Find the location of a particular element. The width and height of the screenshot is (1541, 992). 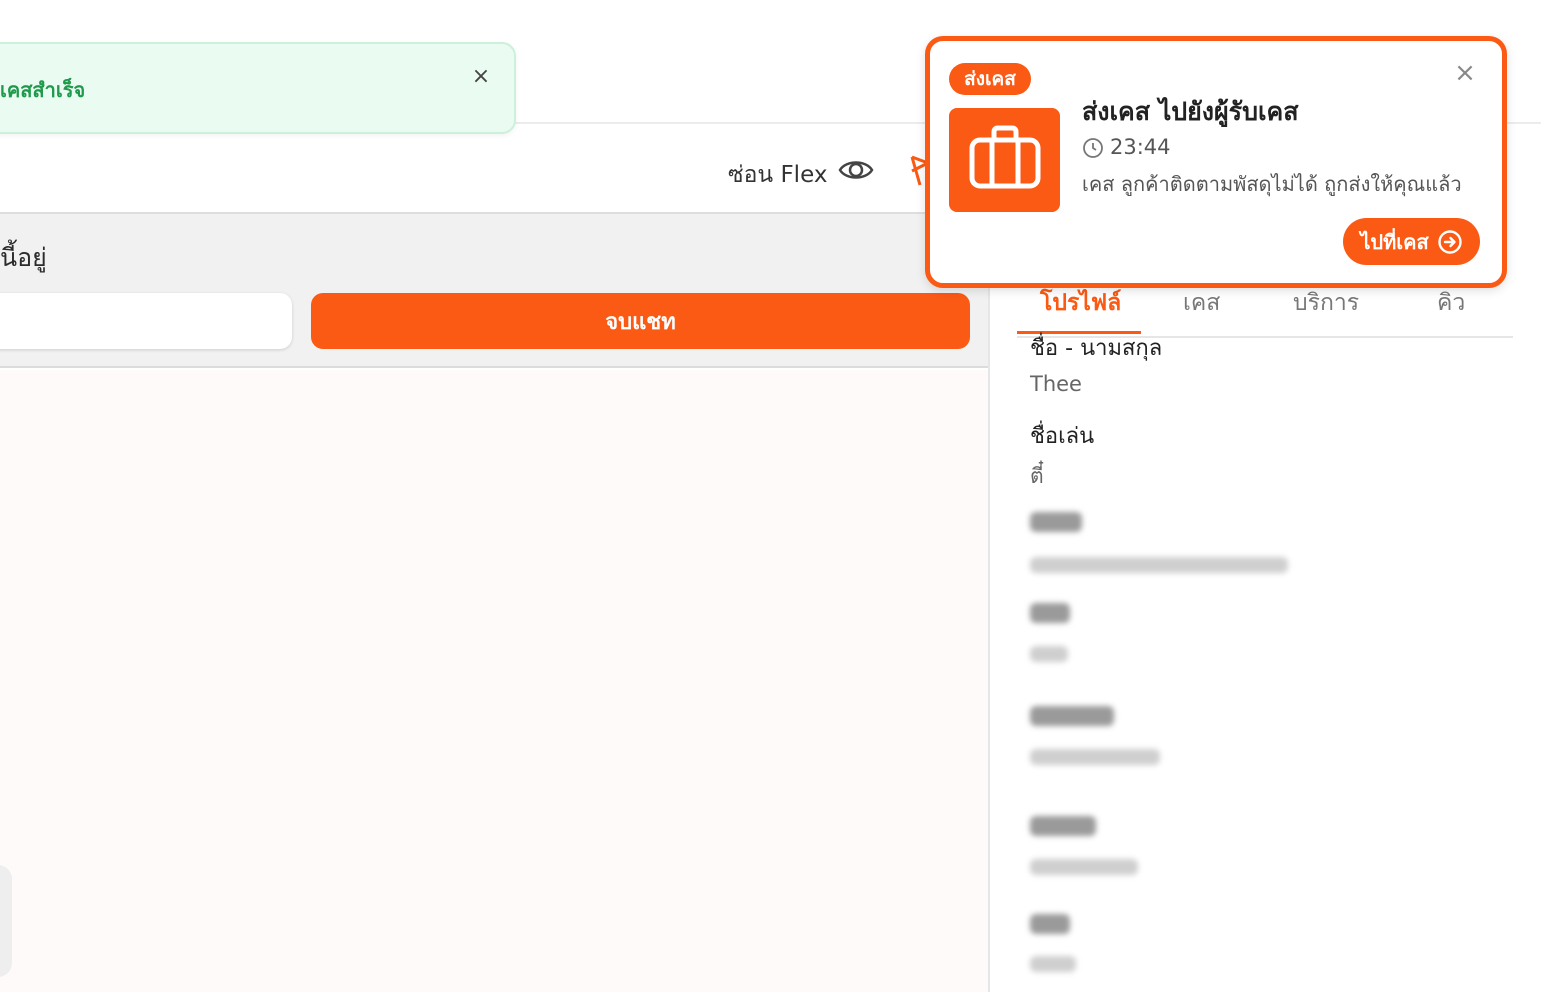

tab-case: เคส is located at coordinates (1201, 303).